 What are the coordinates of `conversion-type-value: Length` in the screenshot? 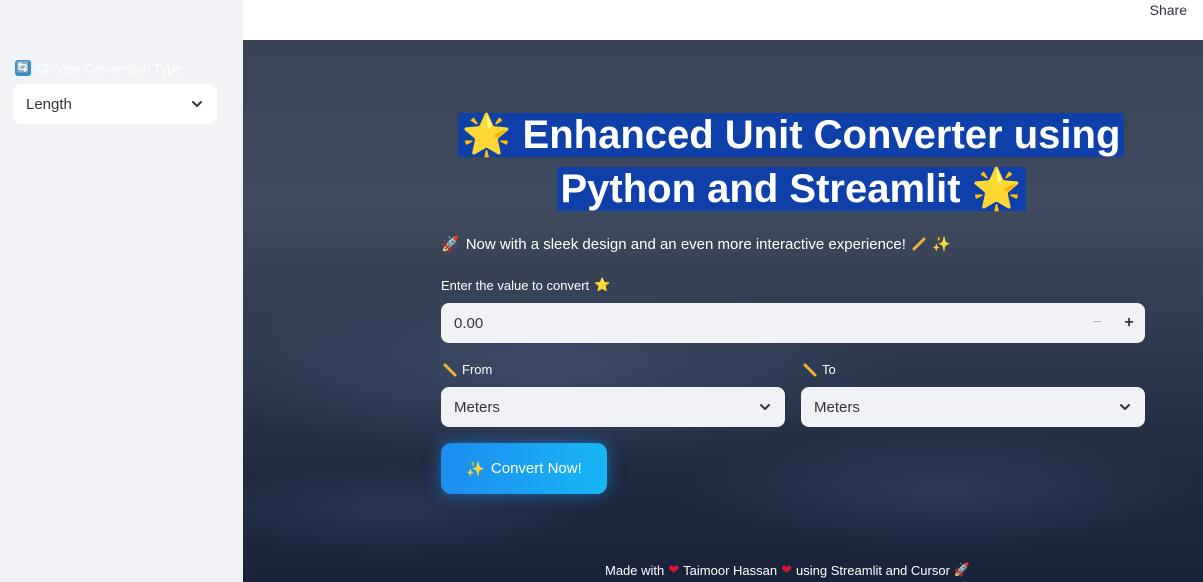 It's located at (49, 104).